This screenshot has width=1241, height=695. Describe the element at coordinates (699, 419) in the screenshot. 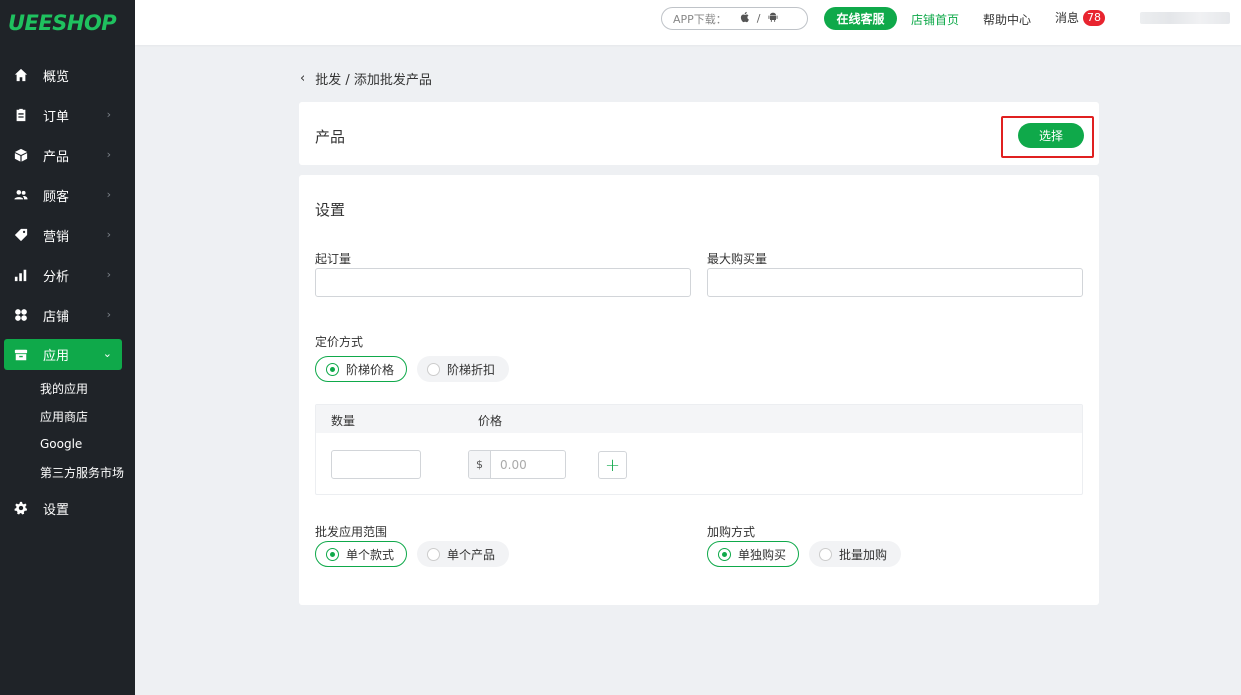

I see `tier-table-header: 数量 价格` at that location.